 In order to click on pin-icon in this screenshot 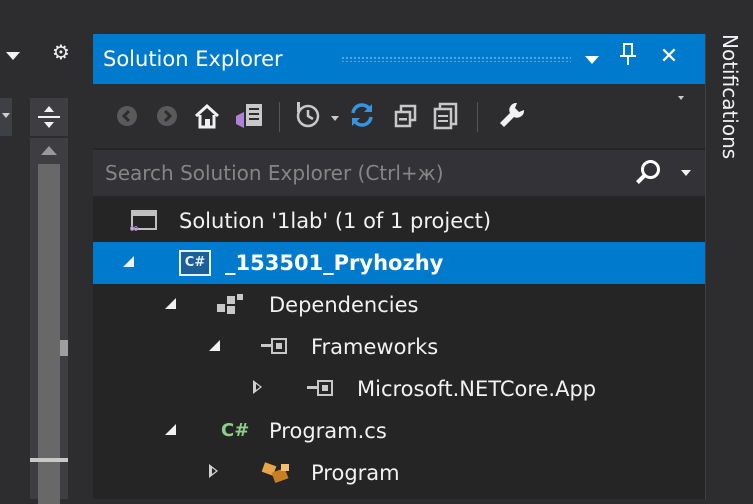, I will do `click(628, 58)`.